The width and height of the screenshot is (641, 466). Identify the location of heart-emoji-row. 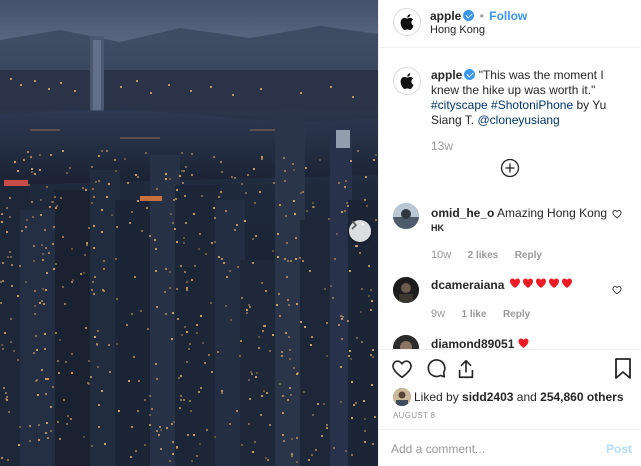
(540, 285).